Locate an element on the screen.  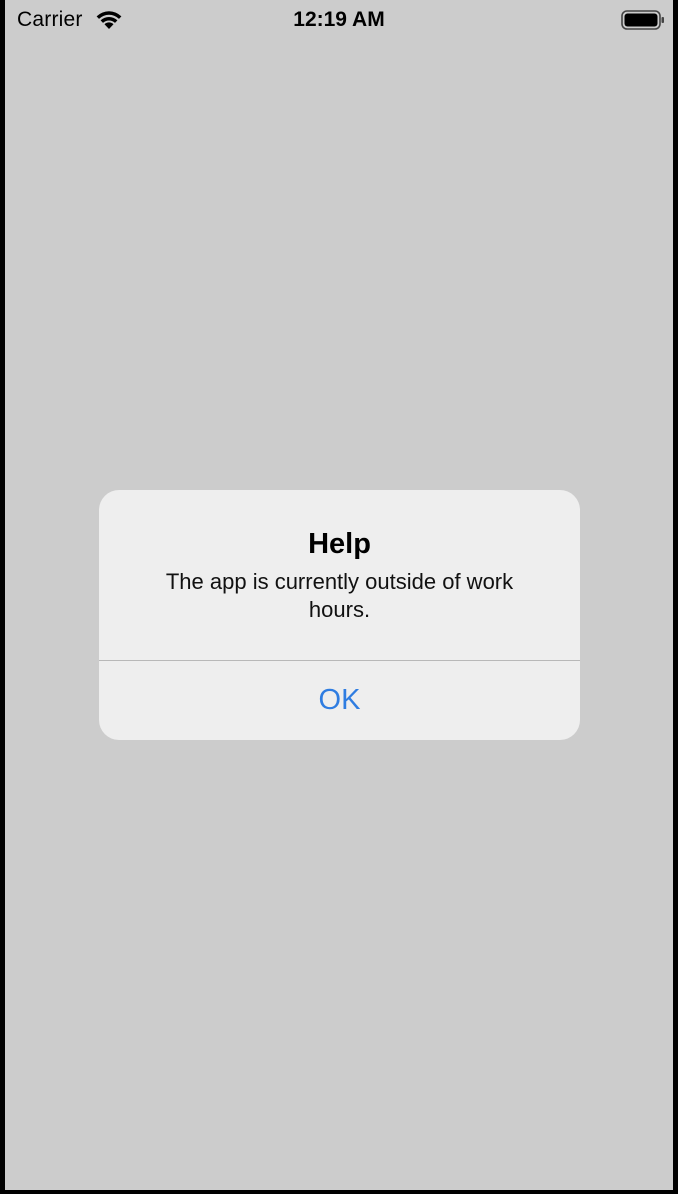
battery-full-icon is located at coordinates (642, 20).